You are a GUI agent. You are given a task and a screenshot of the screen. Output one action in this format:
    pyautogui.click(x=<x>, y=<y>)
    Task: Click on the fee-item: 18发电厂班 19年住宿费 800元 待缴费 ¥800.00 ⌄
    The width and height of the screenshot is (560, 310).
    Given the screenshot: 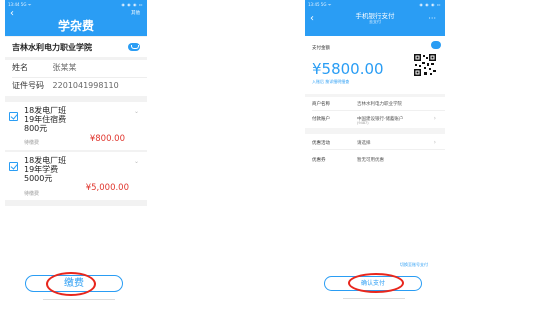 What is the action you would take?
    pyautogui.click(x=76, y=126)
    